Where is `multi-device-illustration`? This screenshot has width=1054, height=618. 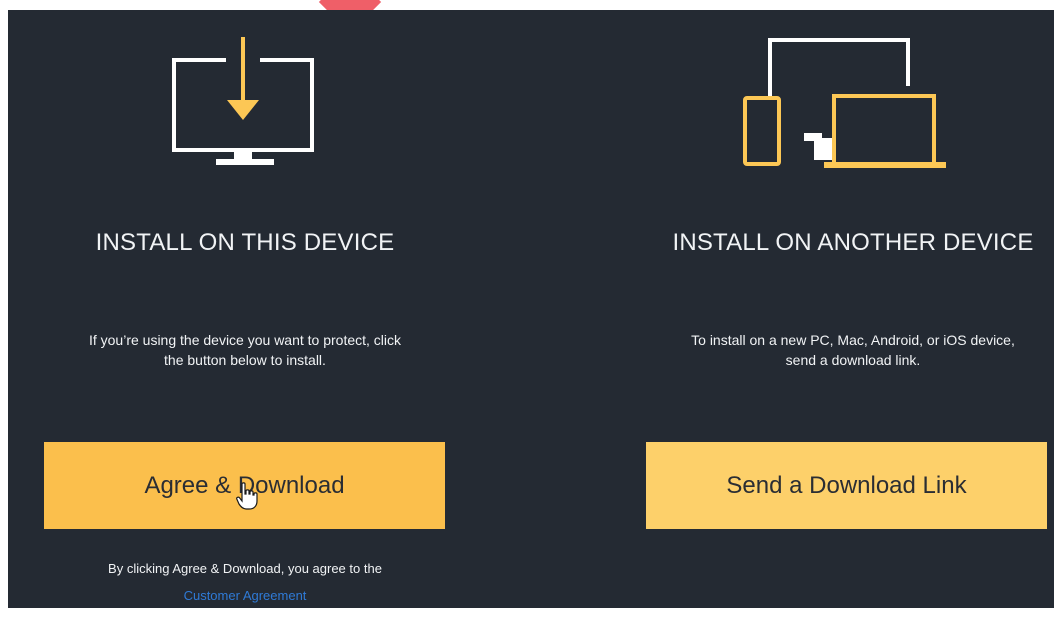
multi-device-illustration is located at coordinates (849, 100).